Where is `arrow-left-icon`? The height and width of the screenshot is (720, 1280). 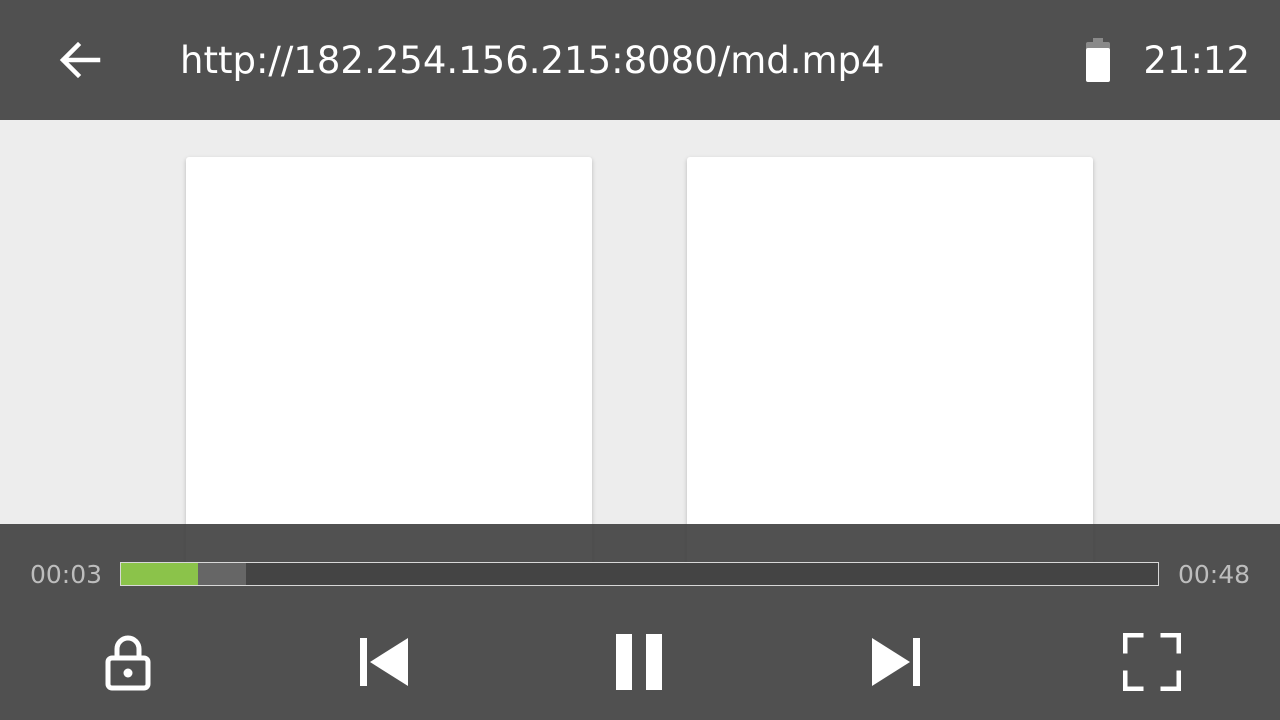
arrow-left-icon is located at coordinates (80, 60).